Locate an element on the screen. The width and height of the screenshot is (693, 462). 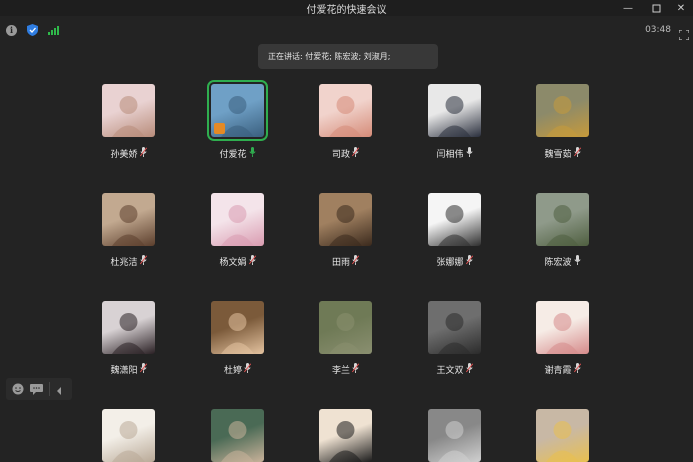
participant-name: 陈宏波 is located at coordinates (562, 261).